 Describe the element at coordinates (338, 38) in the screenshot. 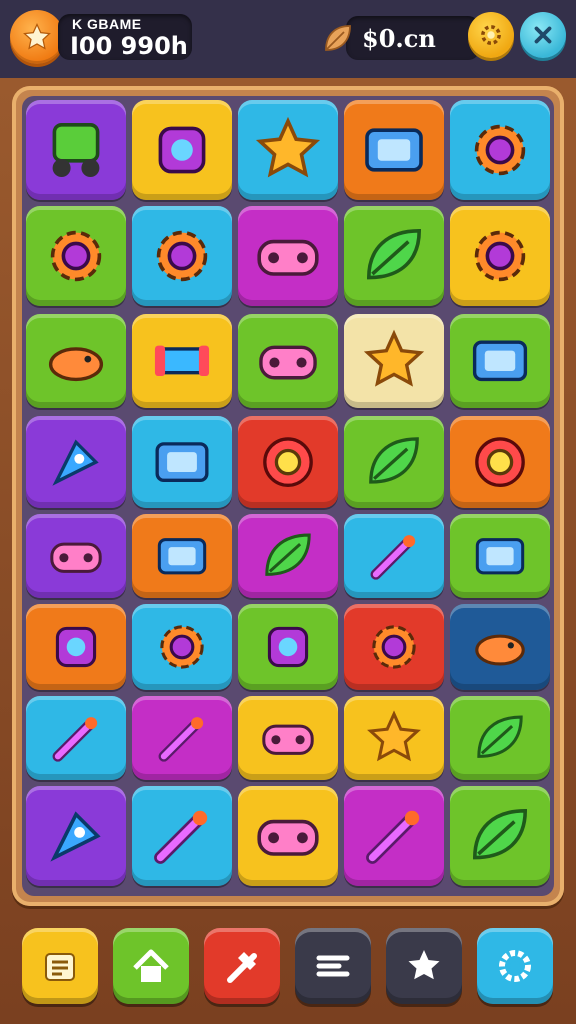

I see `leaf-currency-icon` at that location.